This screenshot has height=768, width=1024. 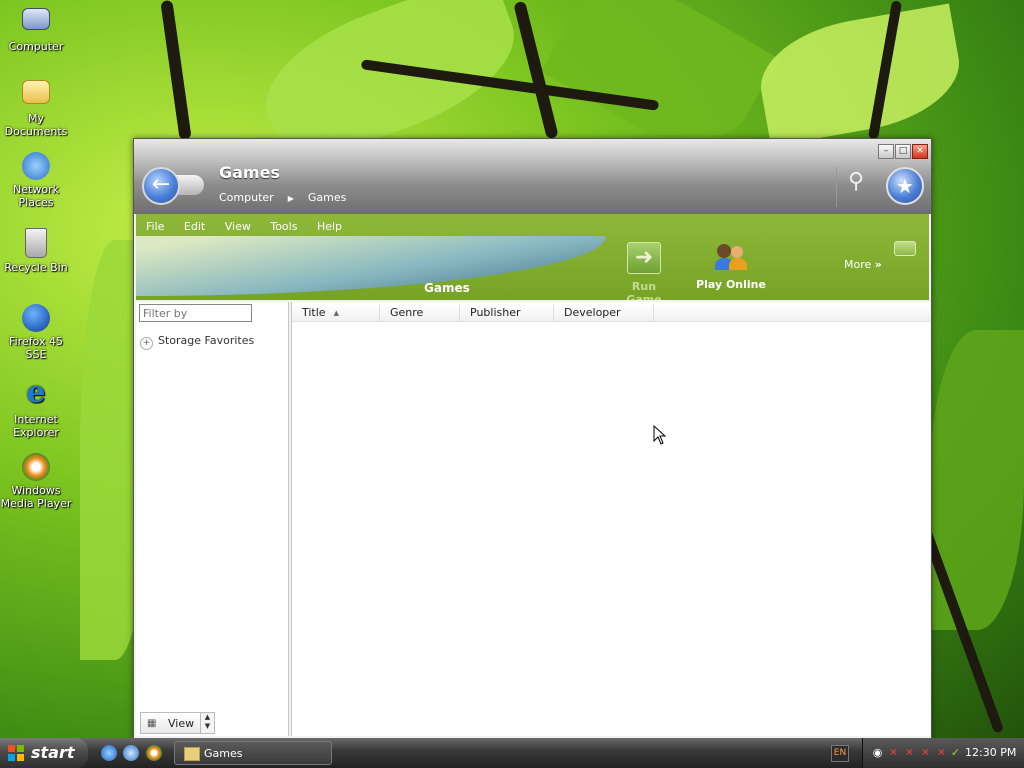 What do you see at coordinates (407, 312) in the screenshot?
I see `column-label: Genre` at bounding box center [407, 312].